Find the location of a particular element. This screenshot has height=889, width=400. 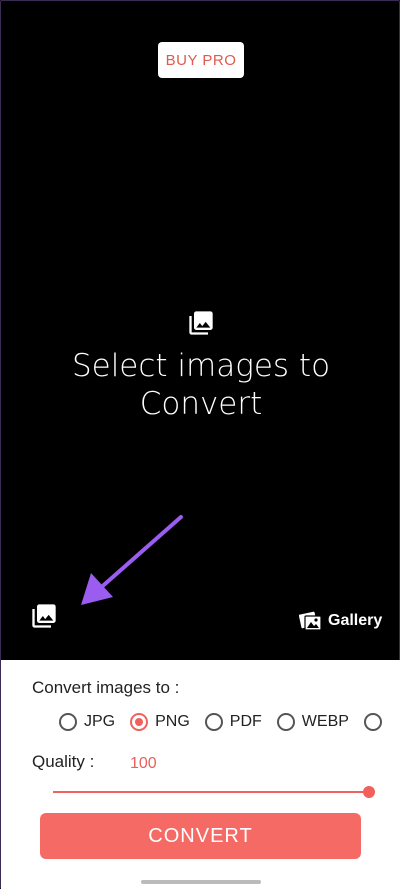

format-label-png: PNG is located at coordinates (172, 721).